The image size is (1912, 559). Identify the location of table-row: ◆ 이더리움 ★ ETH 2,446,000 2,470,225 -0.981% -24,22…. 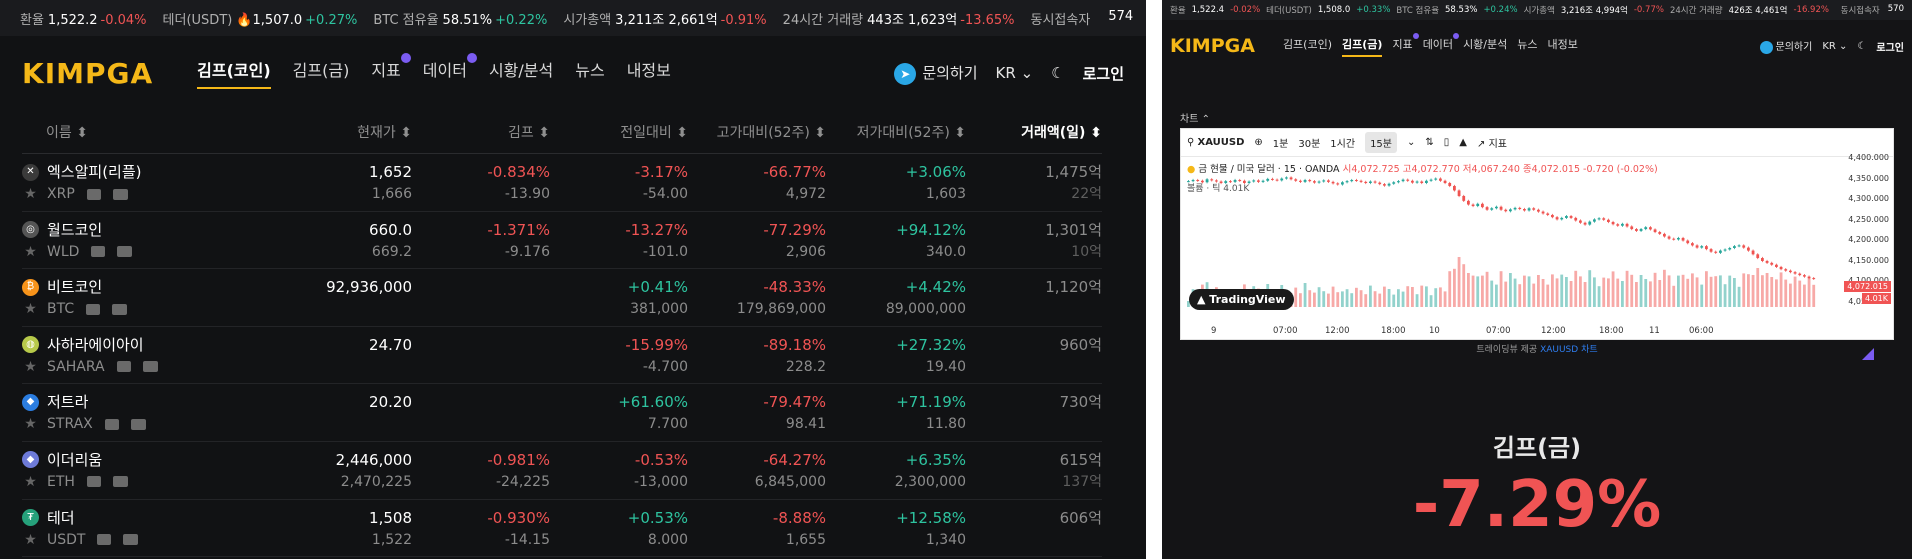
(562, 471).